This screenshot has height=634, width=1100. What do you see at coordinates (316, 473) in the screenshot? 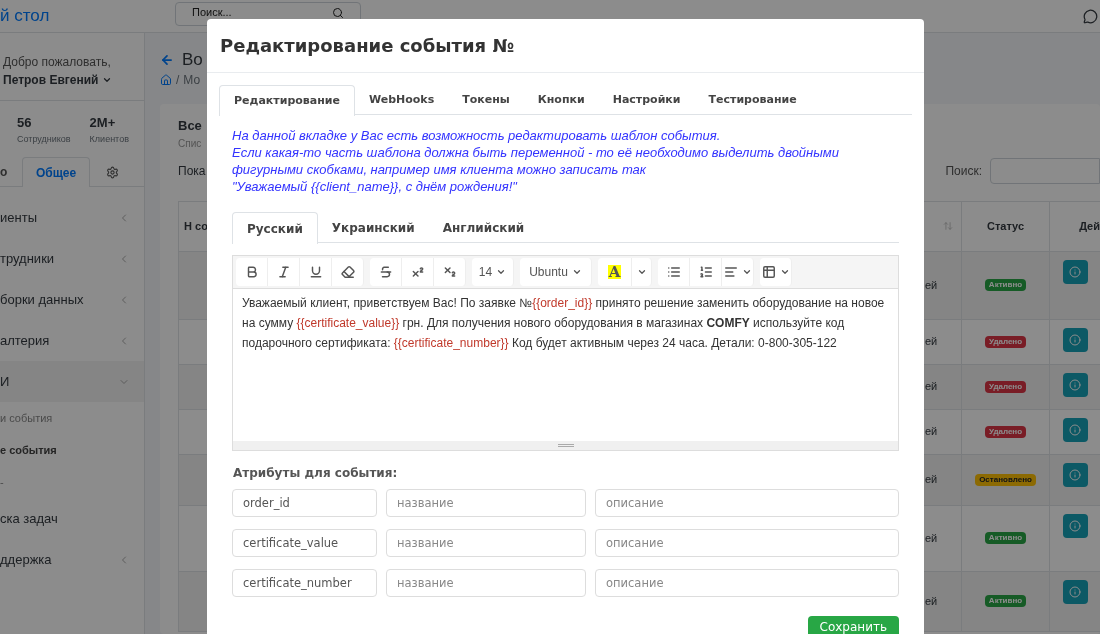
I see `attributes-label: Атрибуты для события:` at bounding box center [316, 473].